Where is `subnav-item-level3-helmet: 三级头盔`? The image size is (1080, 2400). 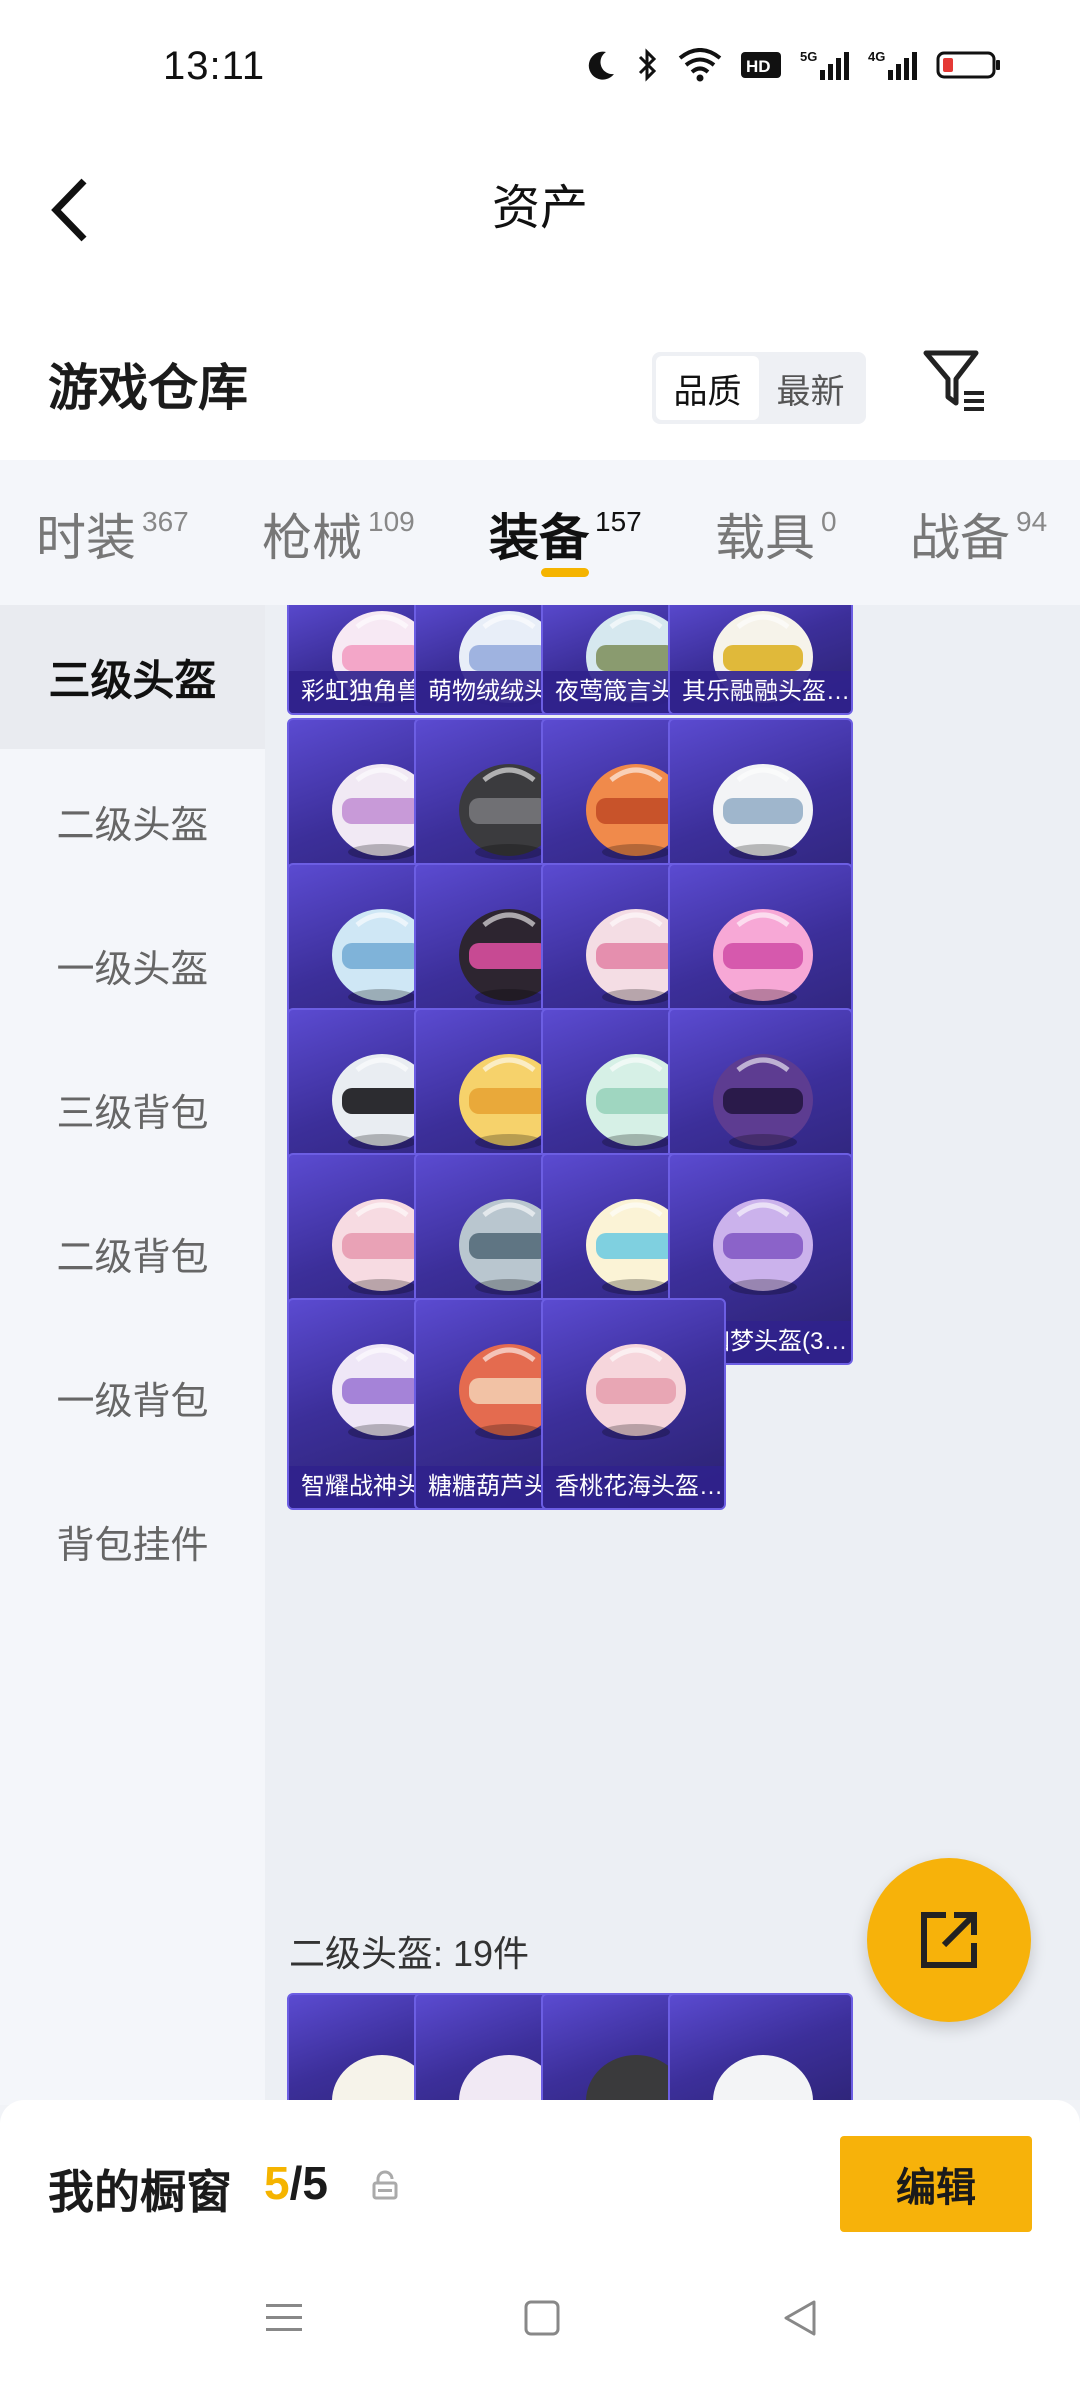
subnav-item-level3-helmet: 三级头盔 is located at coordinates (132, 677).